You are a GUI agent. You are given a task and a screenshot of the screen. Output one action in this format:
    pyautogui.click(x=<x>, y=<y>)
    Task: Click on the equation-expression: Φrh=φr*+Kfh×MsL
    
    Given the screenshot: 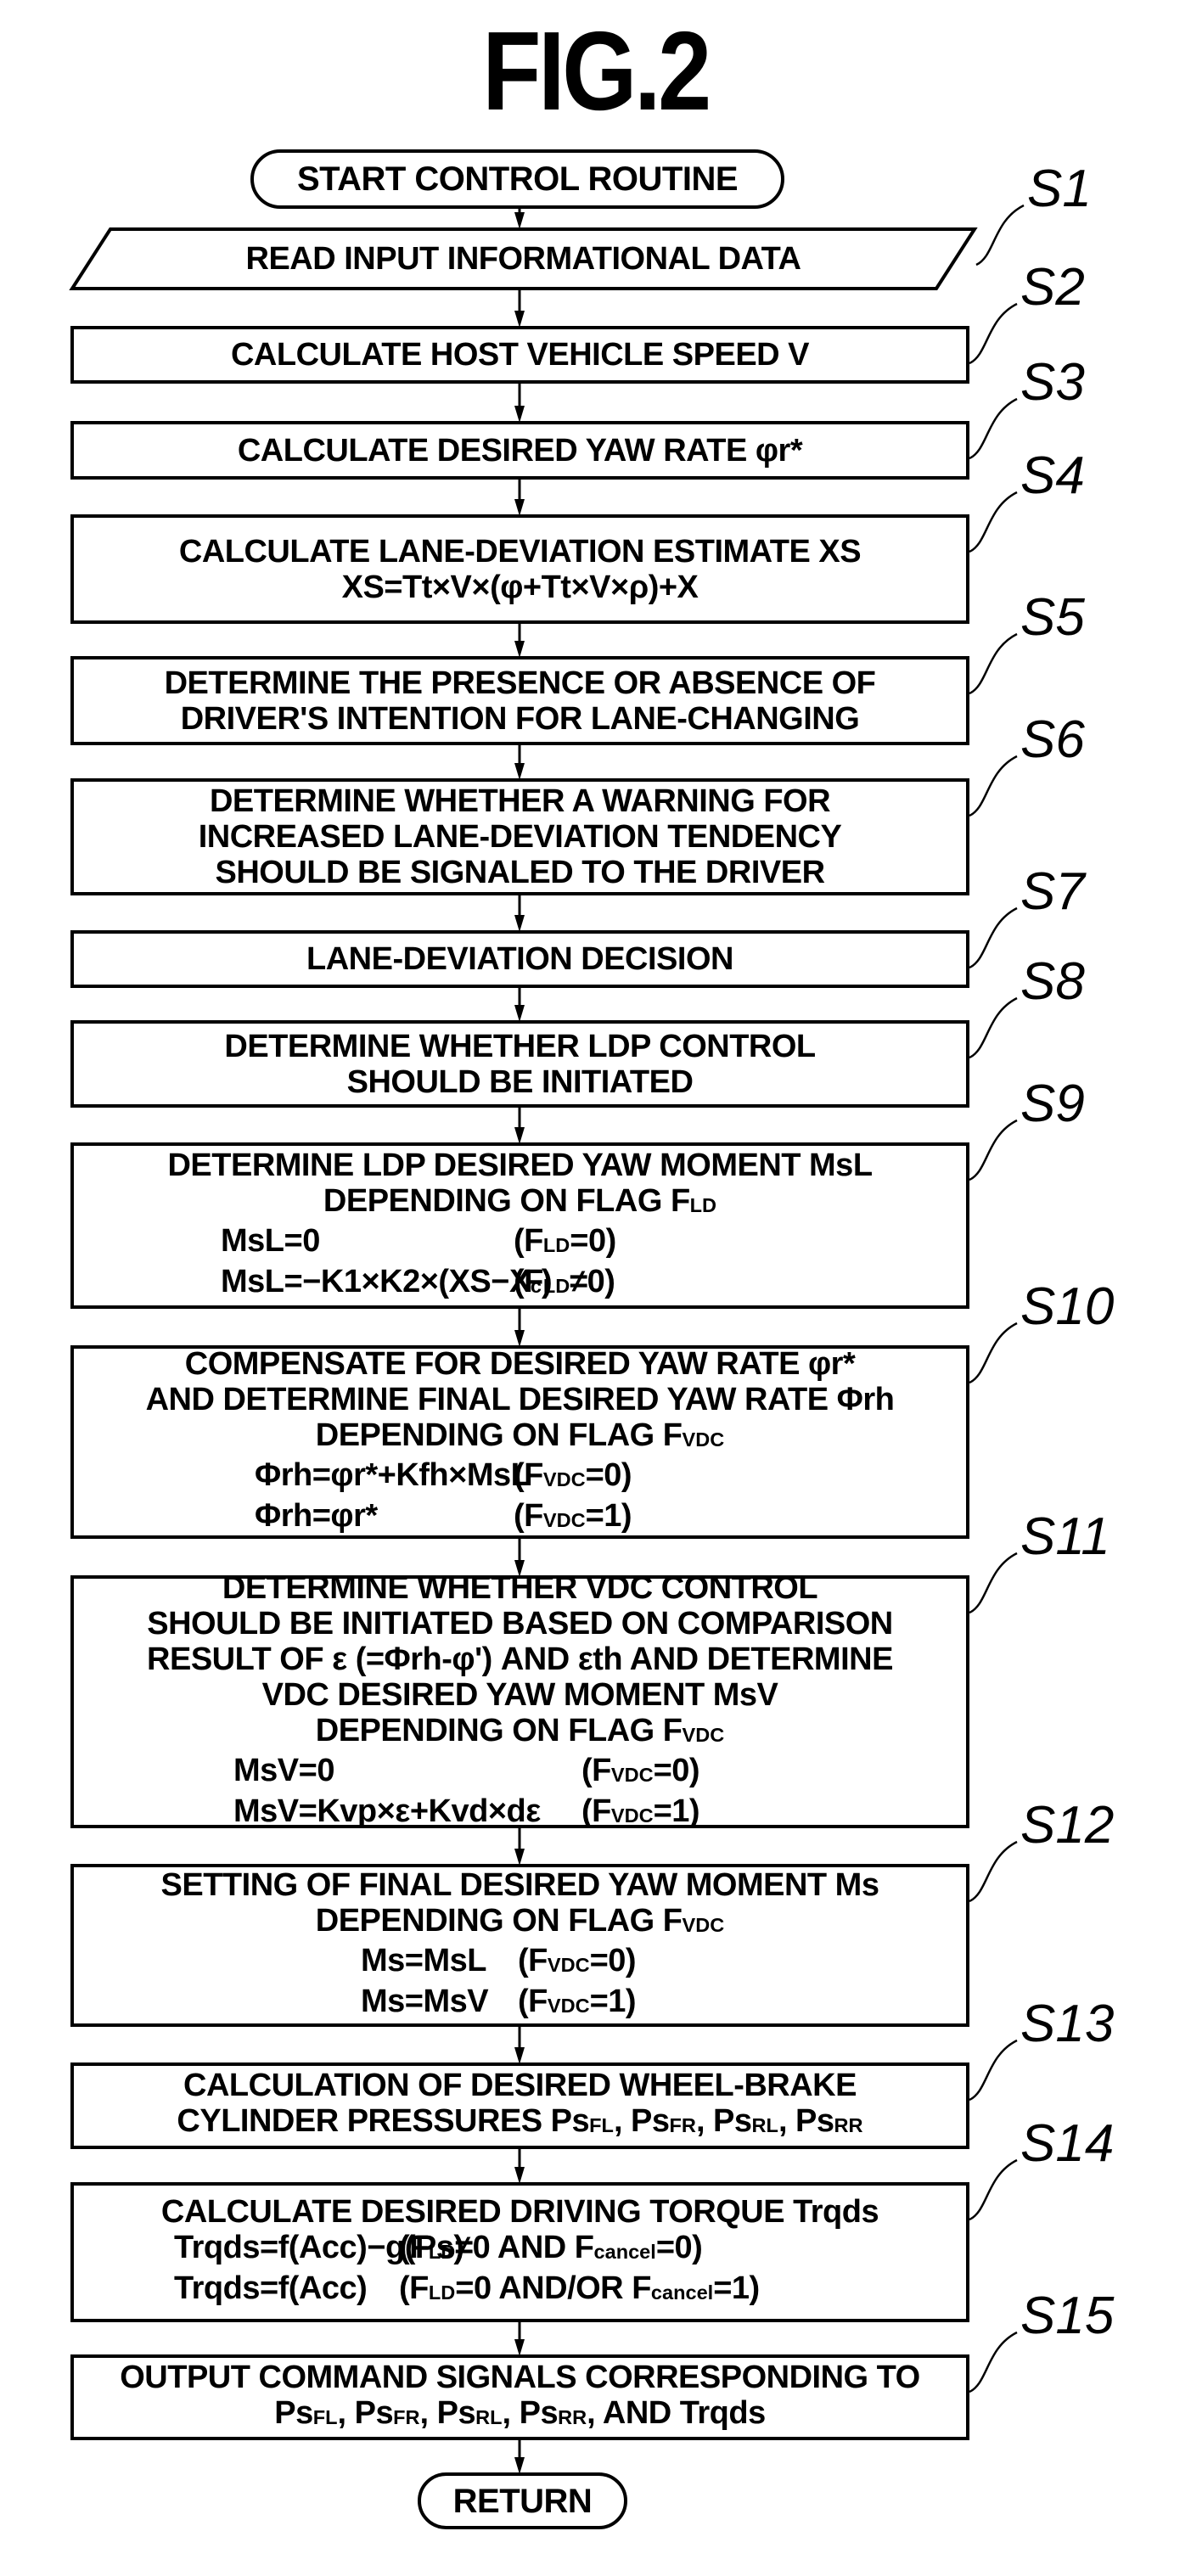 What is the action you would take?
    pyautogui.click(x=393, y=1475)
    